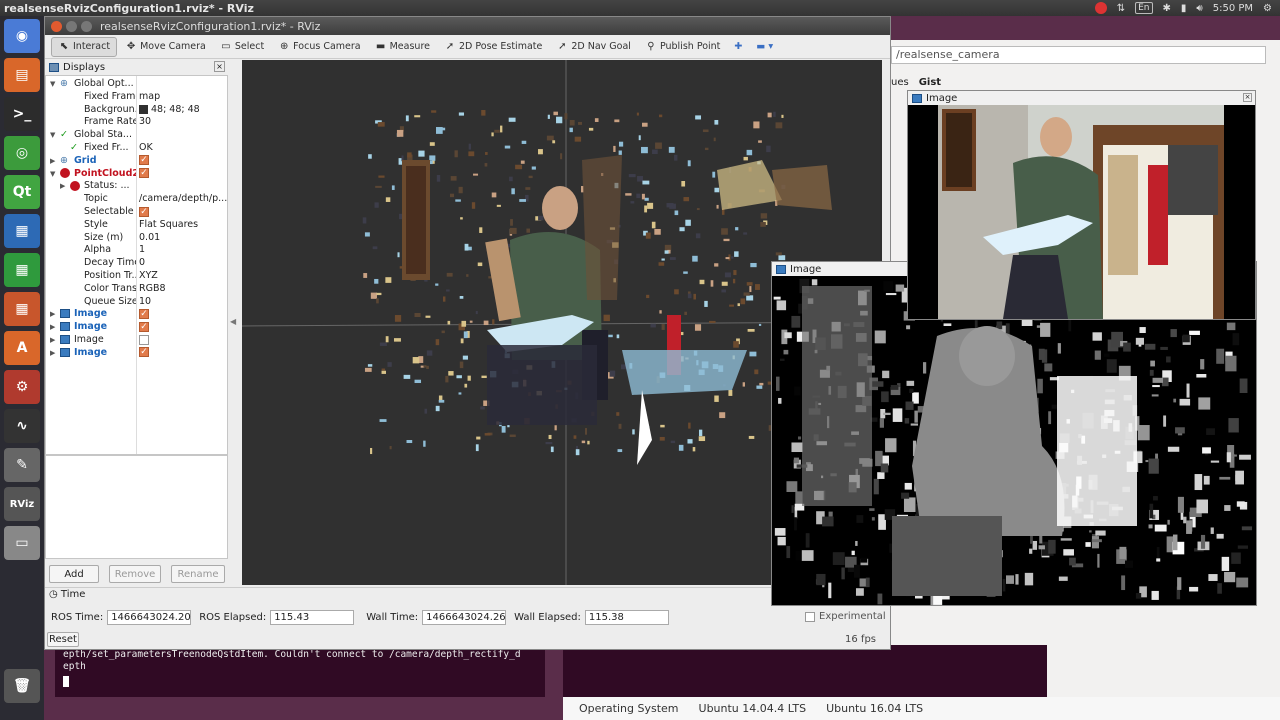  Describe the element at coordinates (149, 617) in the screenshot. I see `ros-time-field: 1466643024.20` at that location.